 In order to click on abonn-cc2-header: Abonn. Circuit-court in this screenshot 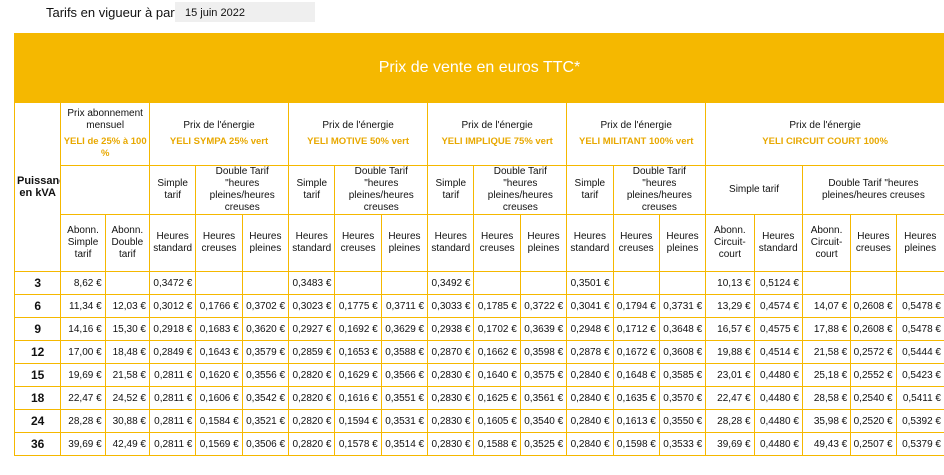, I will do `click(826, 243)`.